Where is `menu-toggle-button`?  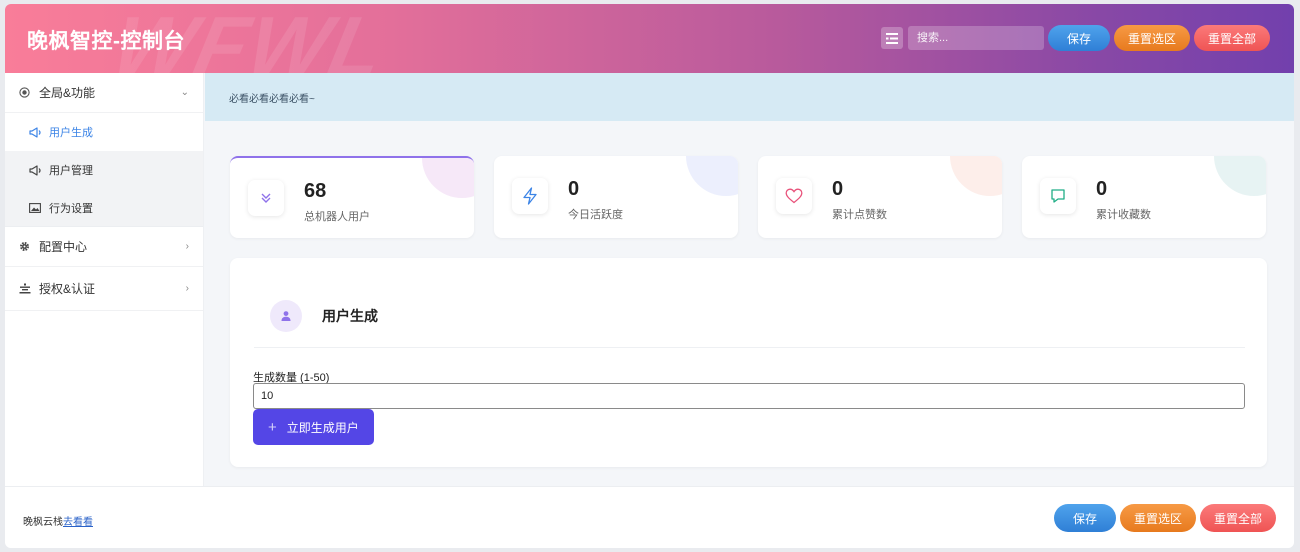
menu-toggle-button is located at coordinates (891, 38).